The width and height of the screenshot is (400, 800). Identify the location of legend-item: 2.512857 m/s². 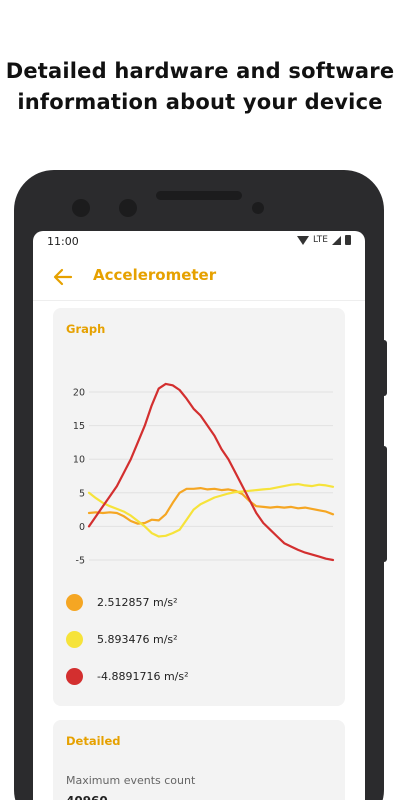
(122, 602).